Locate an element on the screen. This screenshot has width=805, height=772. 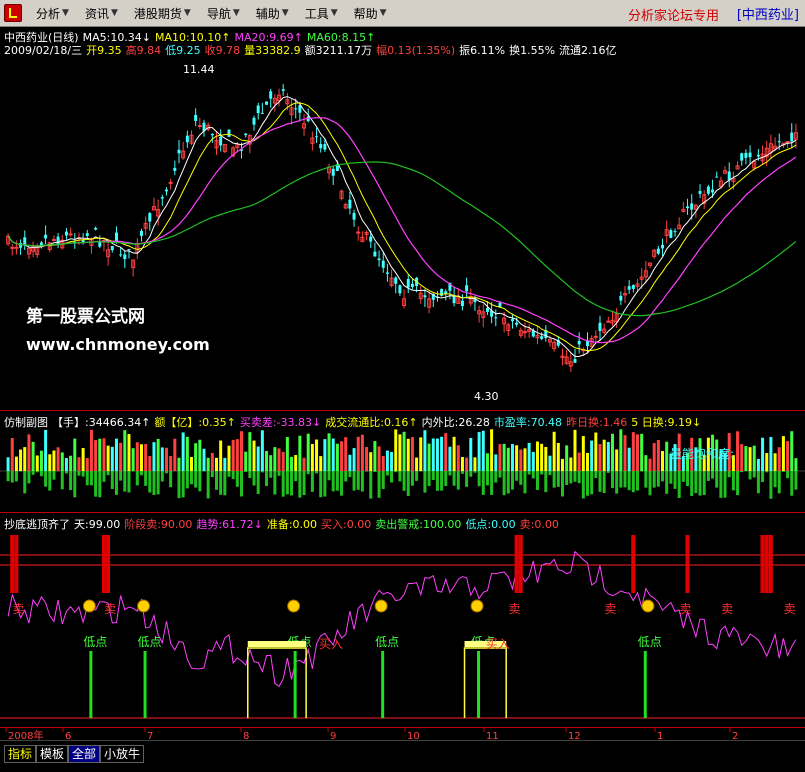
menu-analysis: 分析▼ is located at coordinates (52, 13).